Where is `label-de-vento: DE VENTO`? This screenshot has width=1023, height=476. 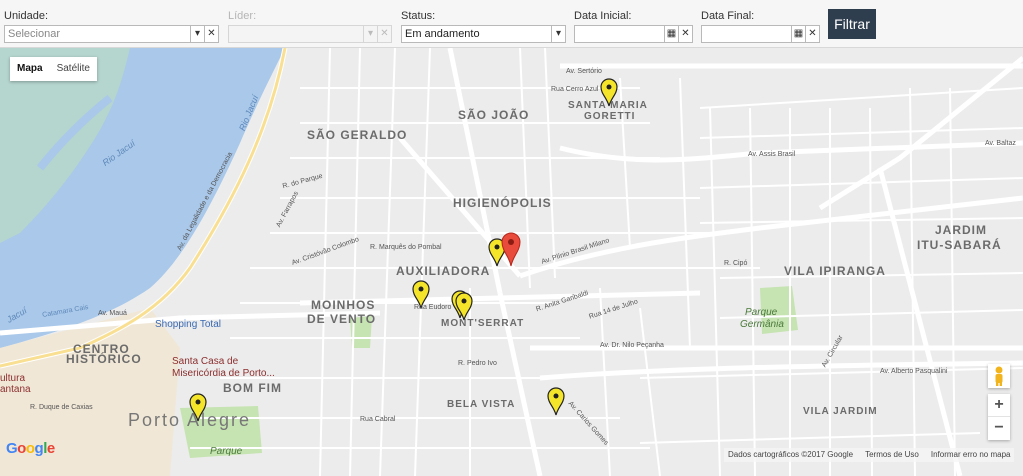 label-de-vento: DE VENTO is located at coordinates (342, 319).